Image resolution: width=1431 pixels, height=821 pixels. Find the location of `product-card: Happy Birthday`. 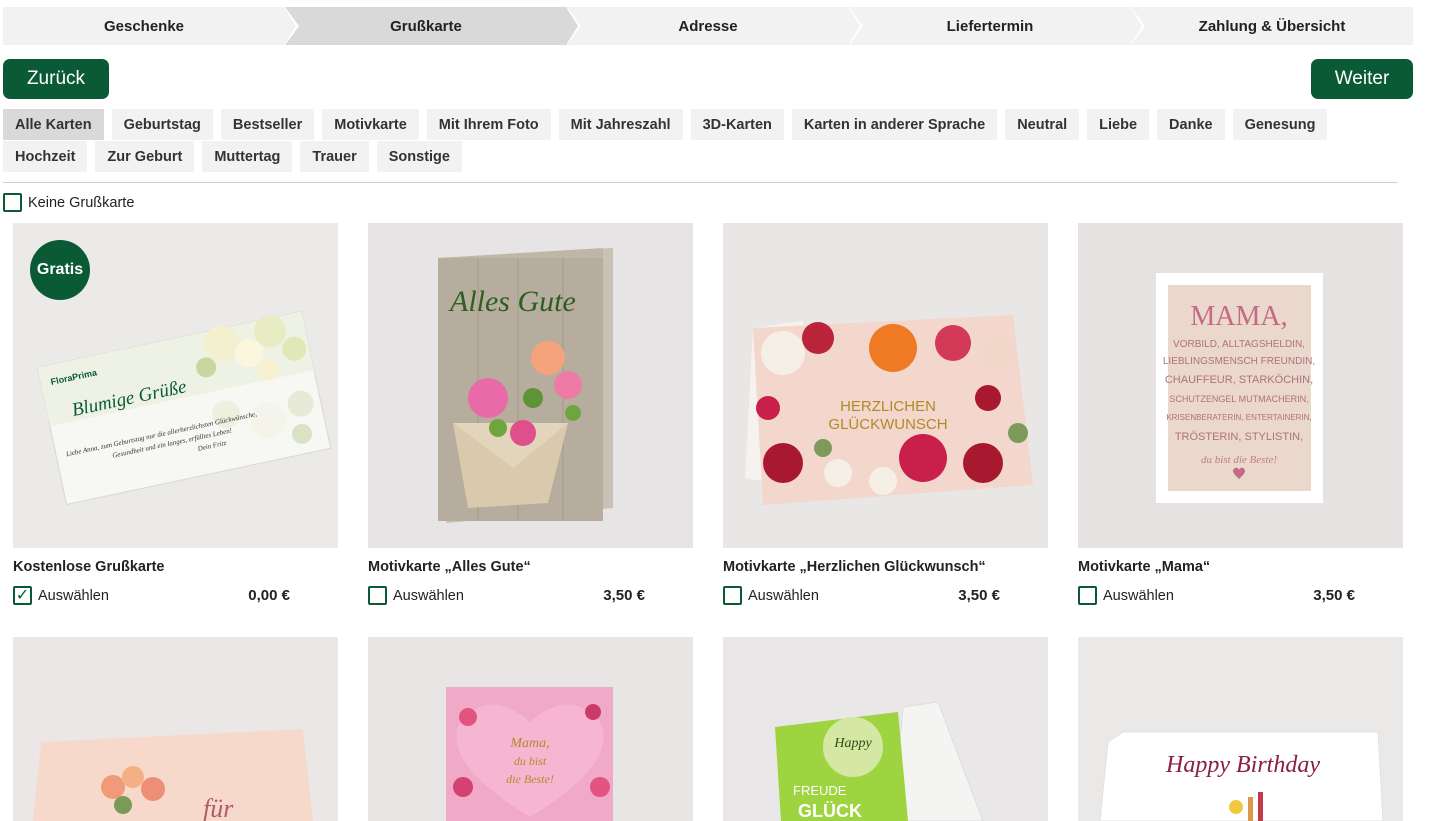

product-card: Happy Birthday is located at coordinates (1240, 729).